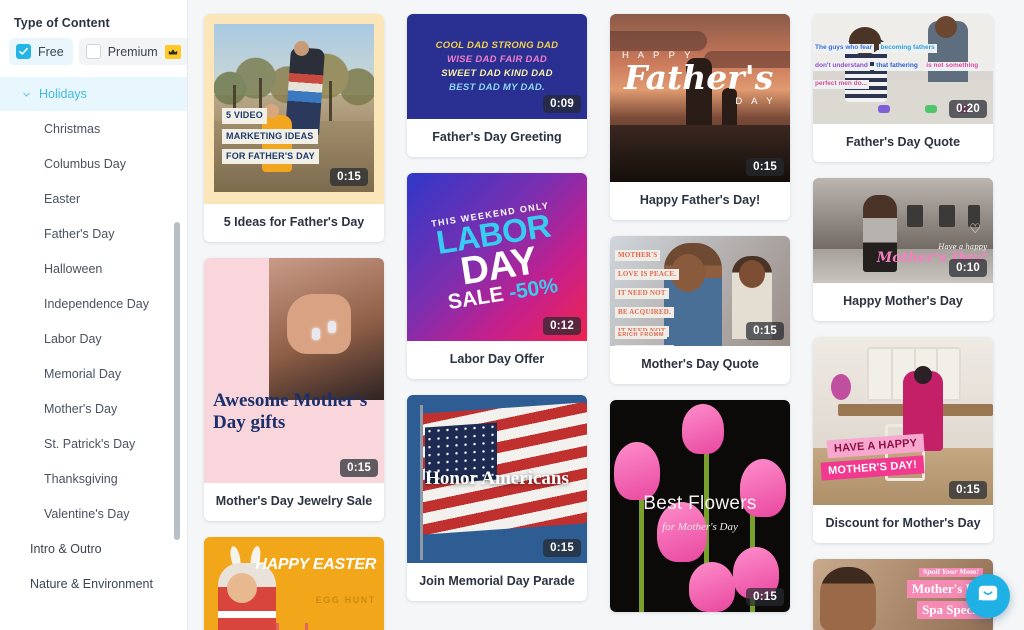 Image resolution: width=1024 pixels, height=630 pixels. I want to click on sidebar-item-fathers-day: Father's Day, so click(93, 233).